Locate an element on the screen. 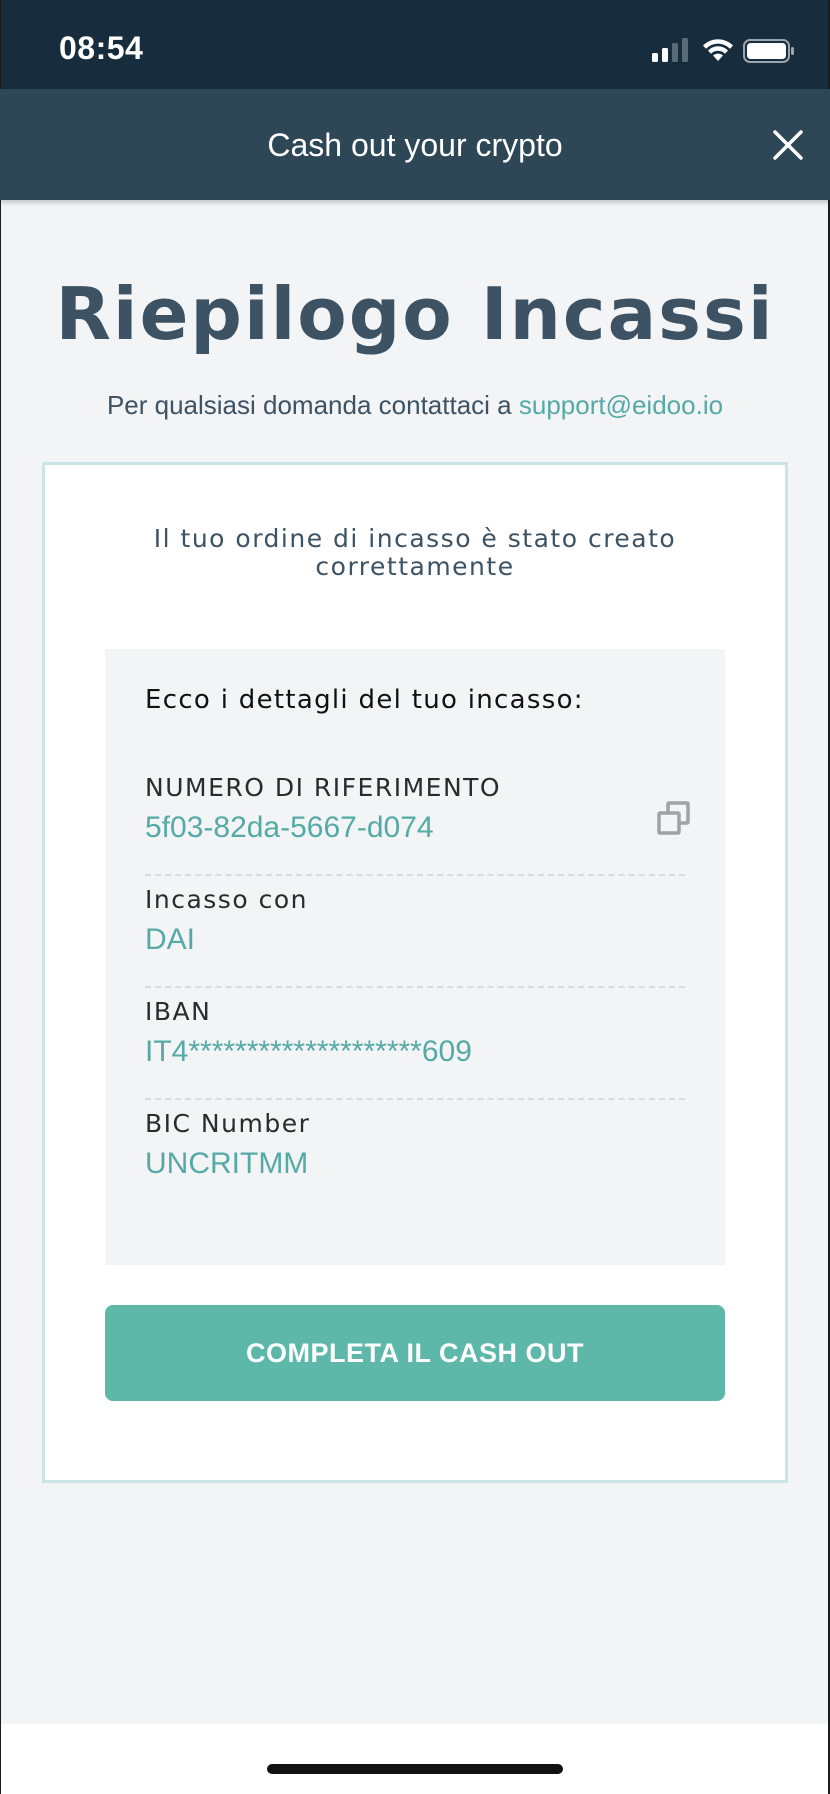 Image resolution: width=830 pixels, height=1794 pixels. detail-row-bic: BIC Number UNCRITMM is located at coordinates (415, 1165).